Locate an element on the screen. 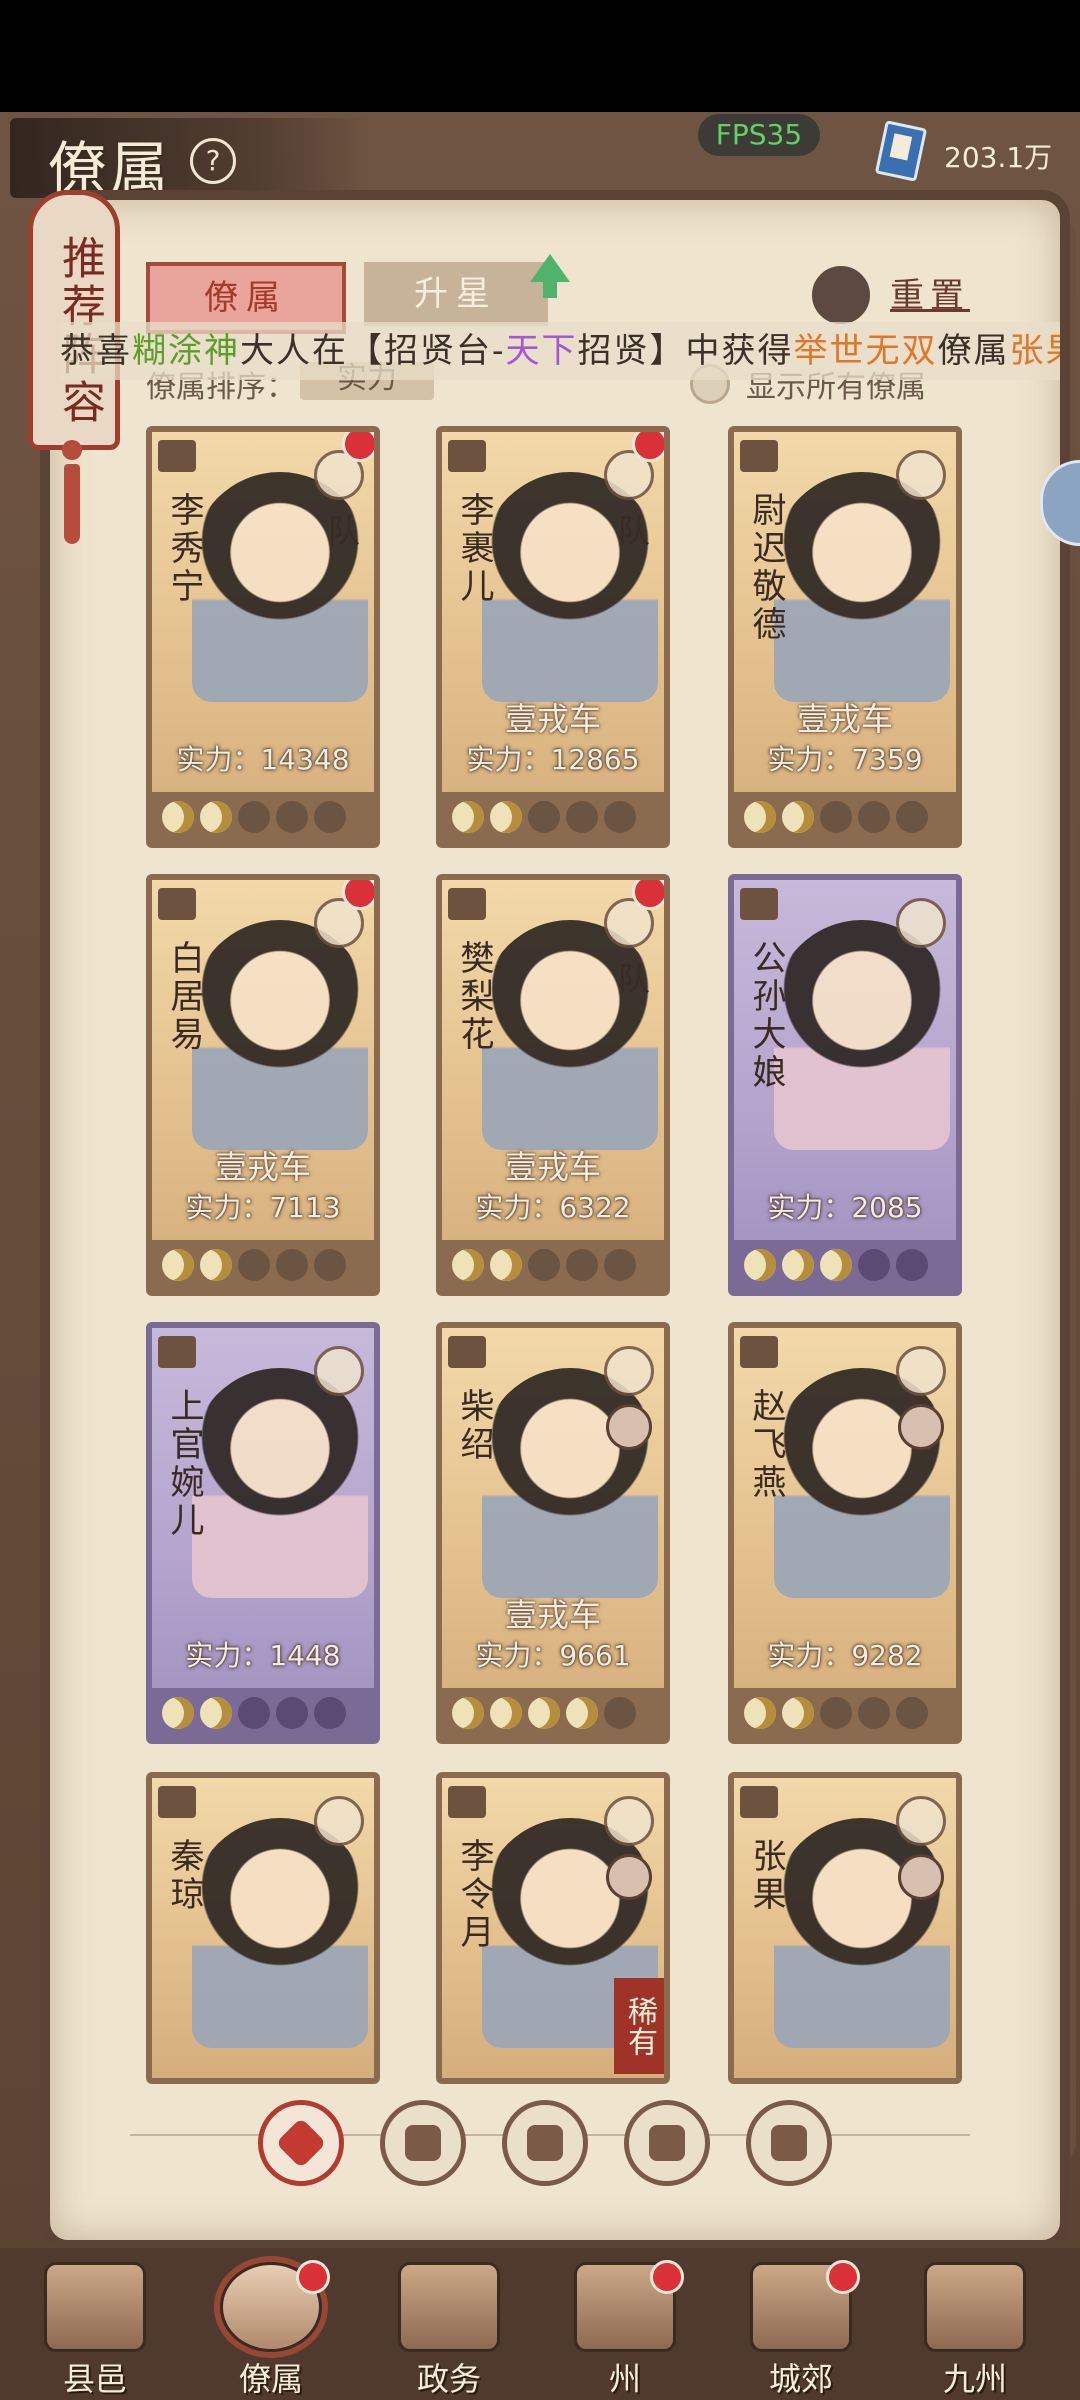  retainer-name: 樊梨花 is located at coordinates (474, 997).